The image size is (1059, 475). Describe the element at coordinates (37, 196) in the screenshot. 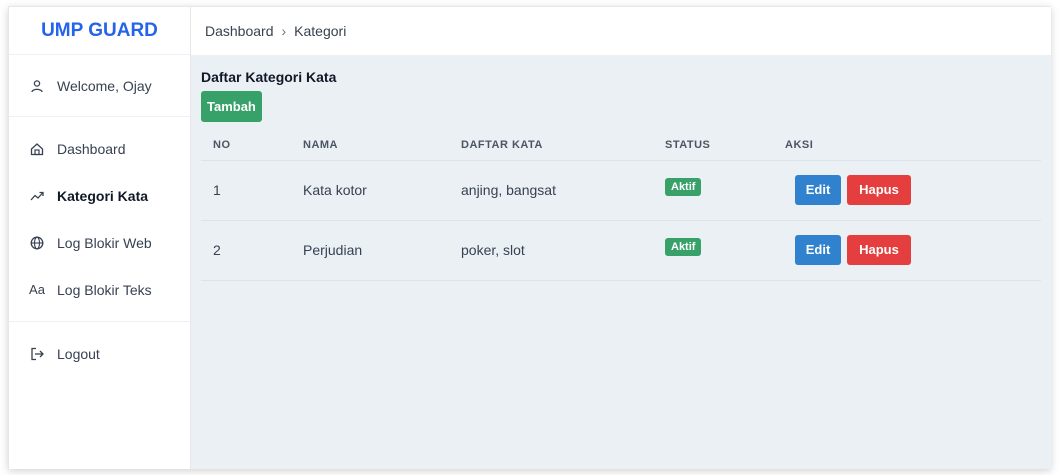

I see `trend-icon` at that location.